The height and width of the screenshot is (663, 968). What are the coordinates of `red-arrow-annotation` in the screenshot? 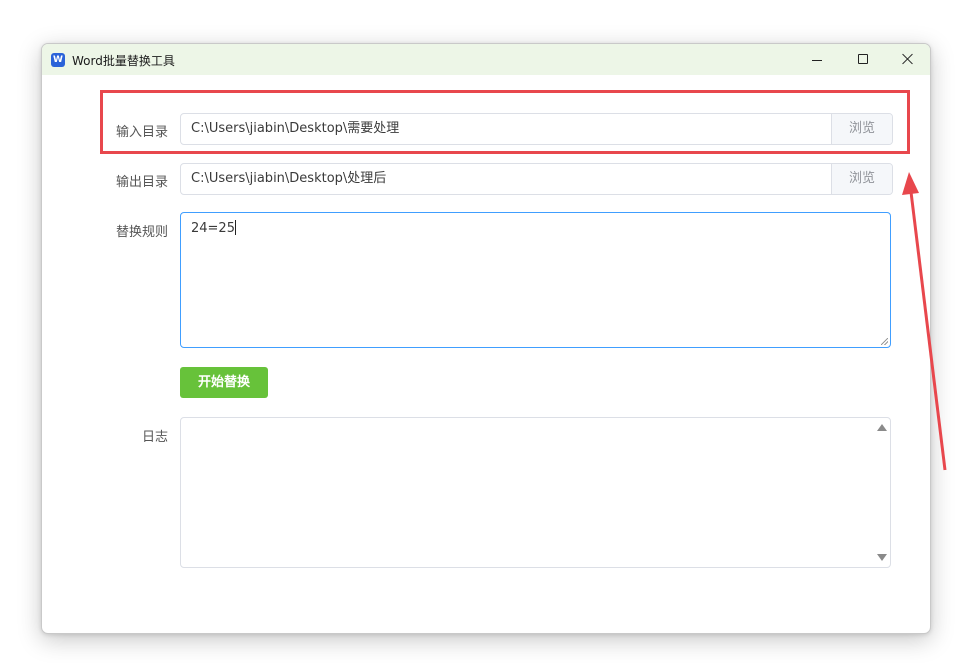 It's located at (924, 321).